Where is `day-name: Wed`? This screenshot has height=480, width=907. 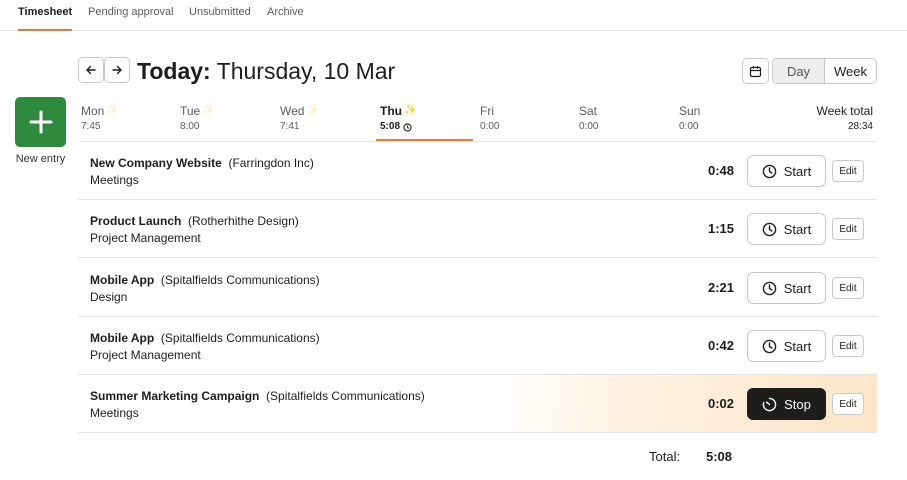
day-name: Wed is located at coordinates (292, 111).